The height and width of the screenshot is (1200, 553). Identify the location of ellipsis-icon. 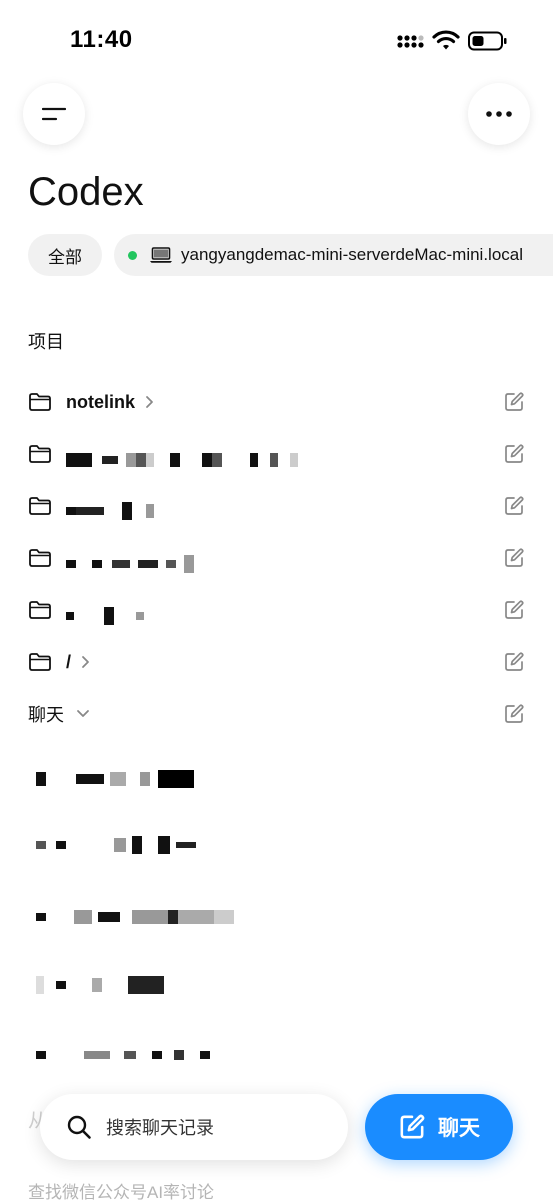
(499, 114).